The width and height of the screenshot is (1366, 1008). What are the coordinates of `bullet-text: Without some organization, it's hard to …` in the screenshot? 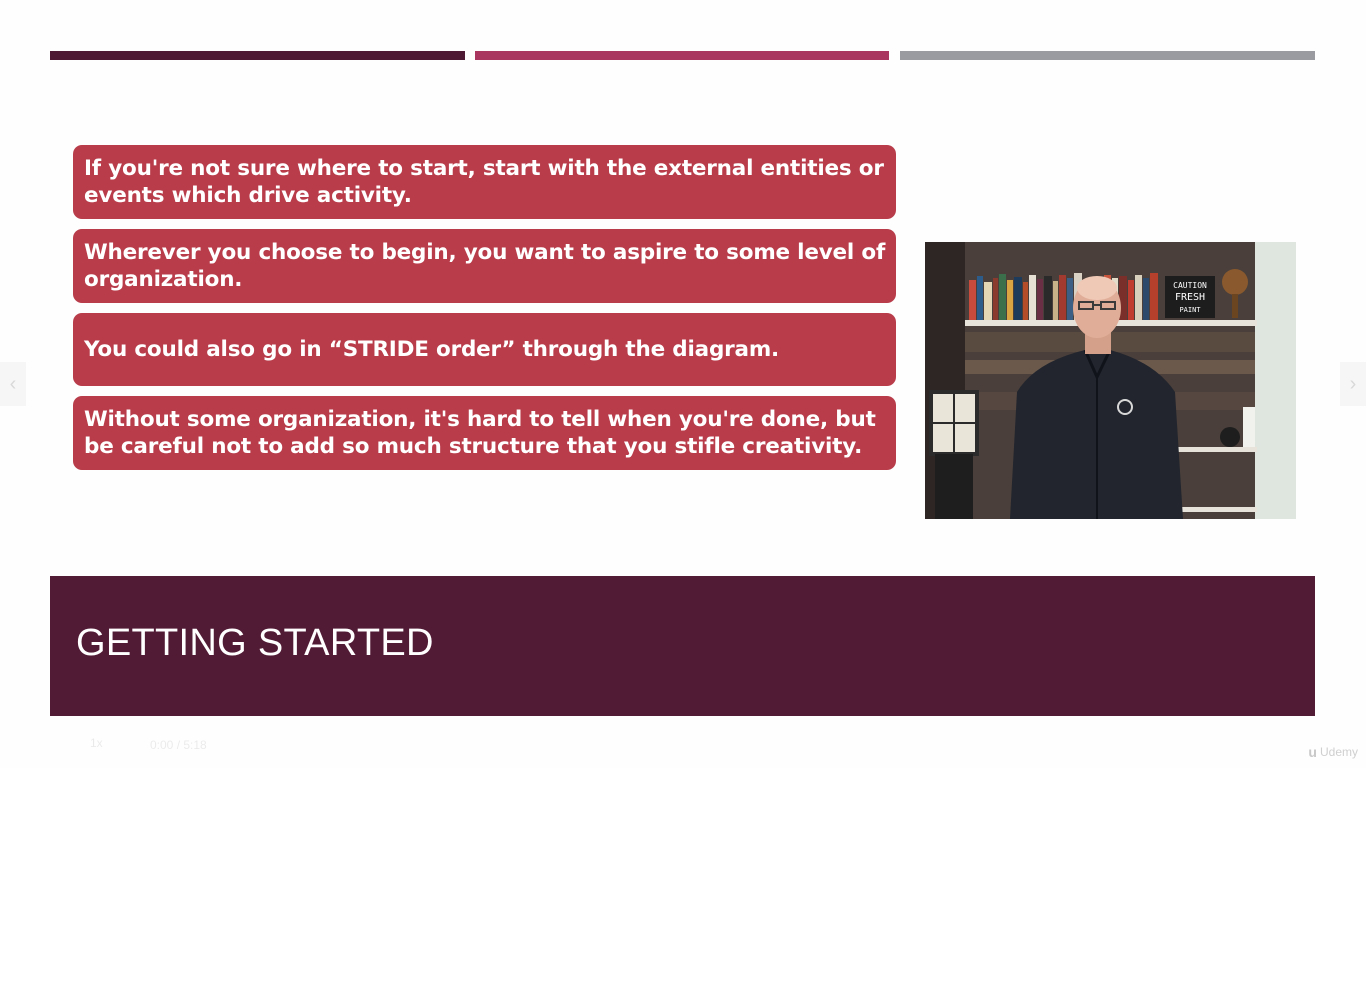 It's located at (480, 433).